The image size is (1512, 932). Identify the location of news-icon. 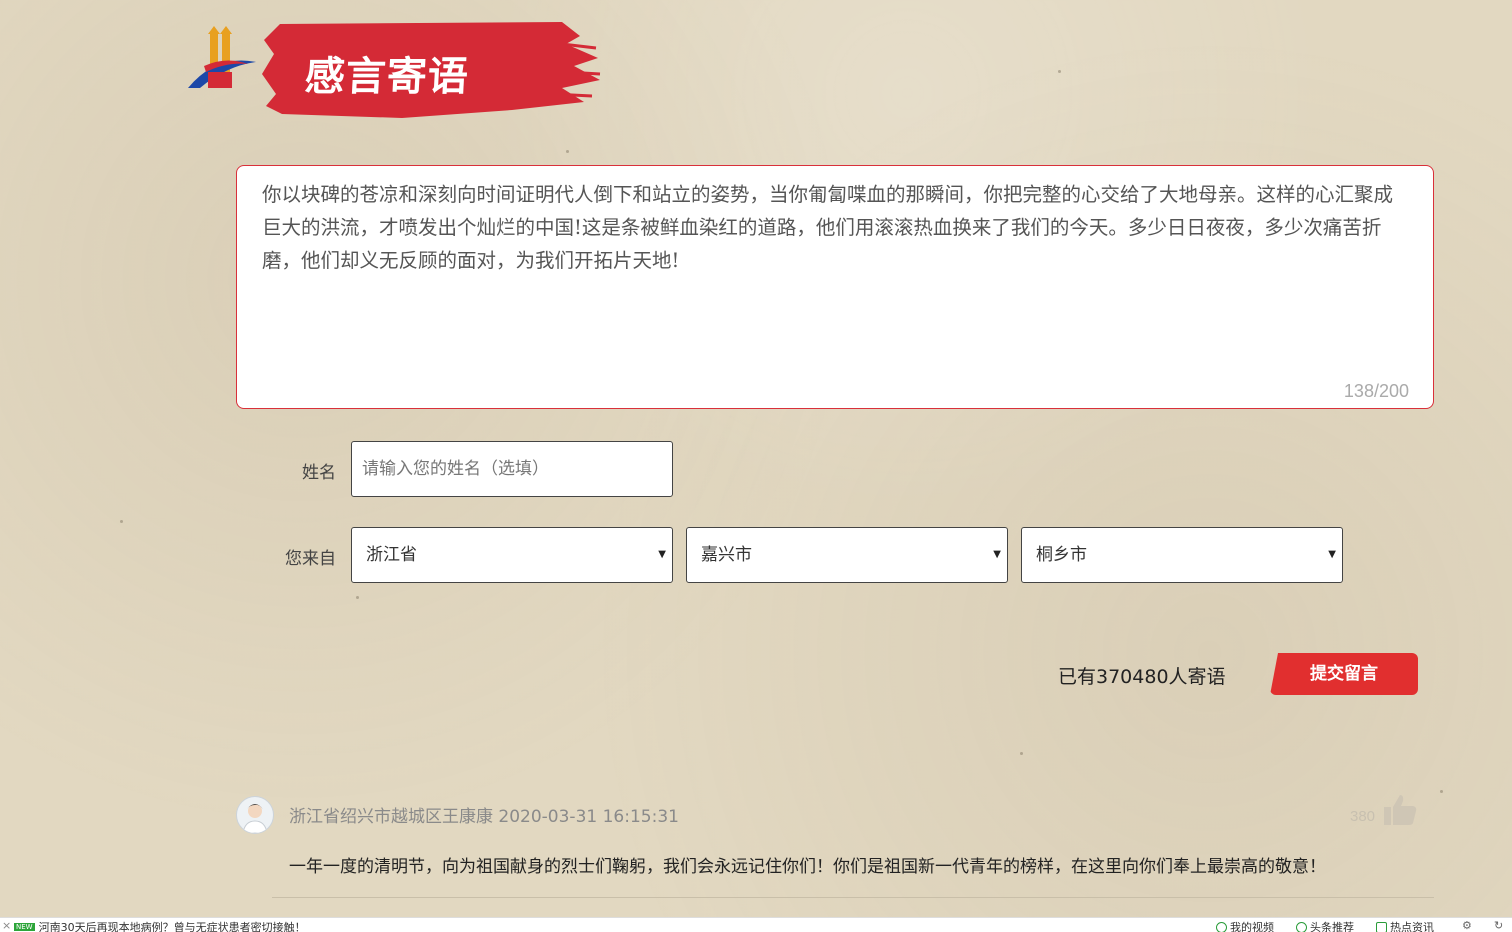
(1381, 927).